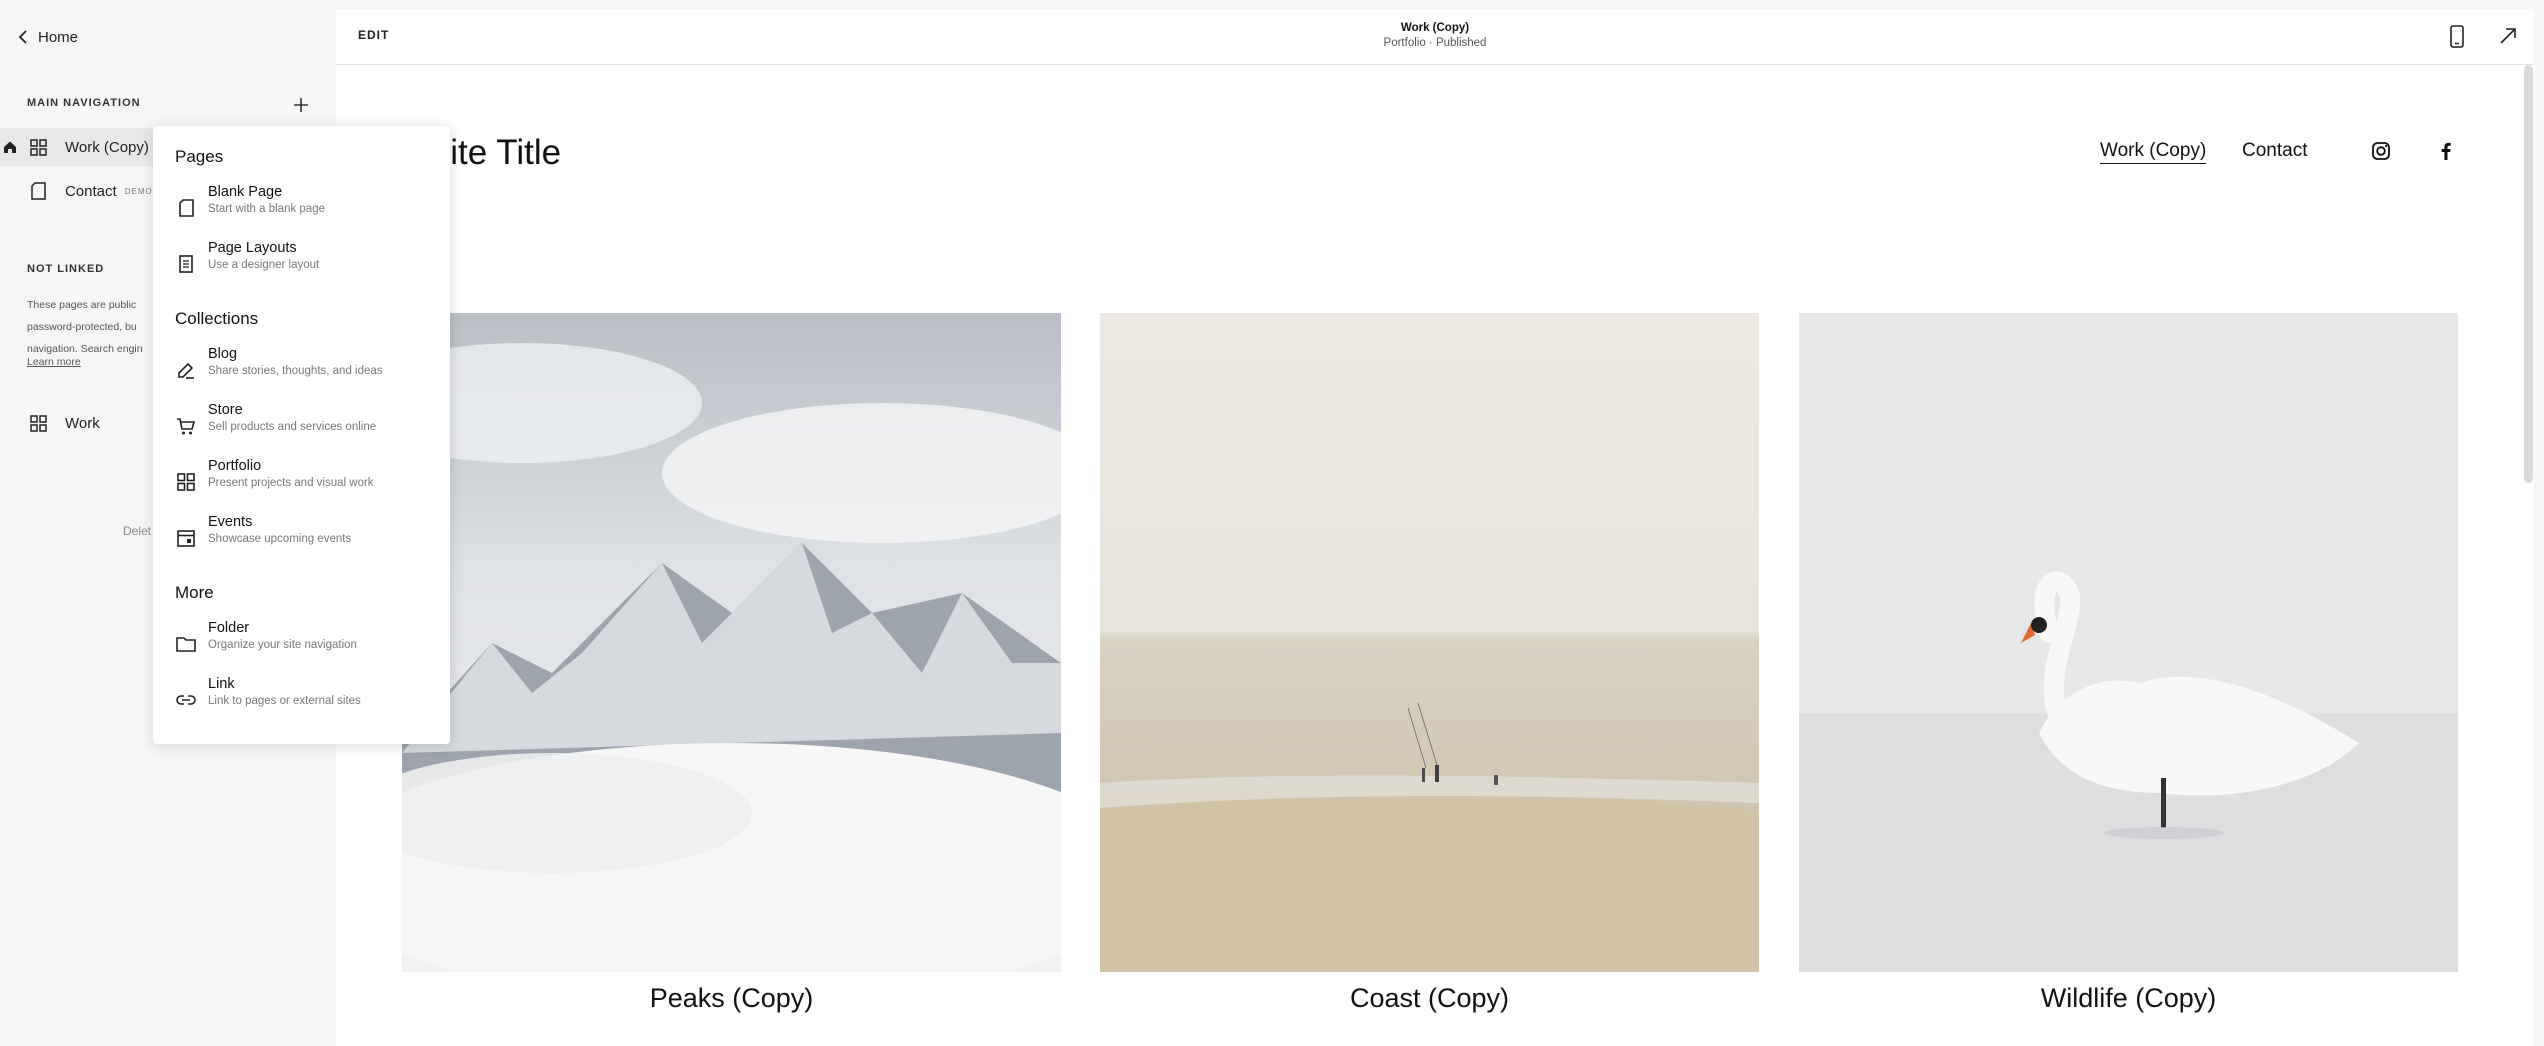 This screenshot has width=2544, height=1046. Describe the element at coordinates (10, 147) in the screenshot. I see `homepage-icon` at that location.